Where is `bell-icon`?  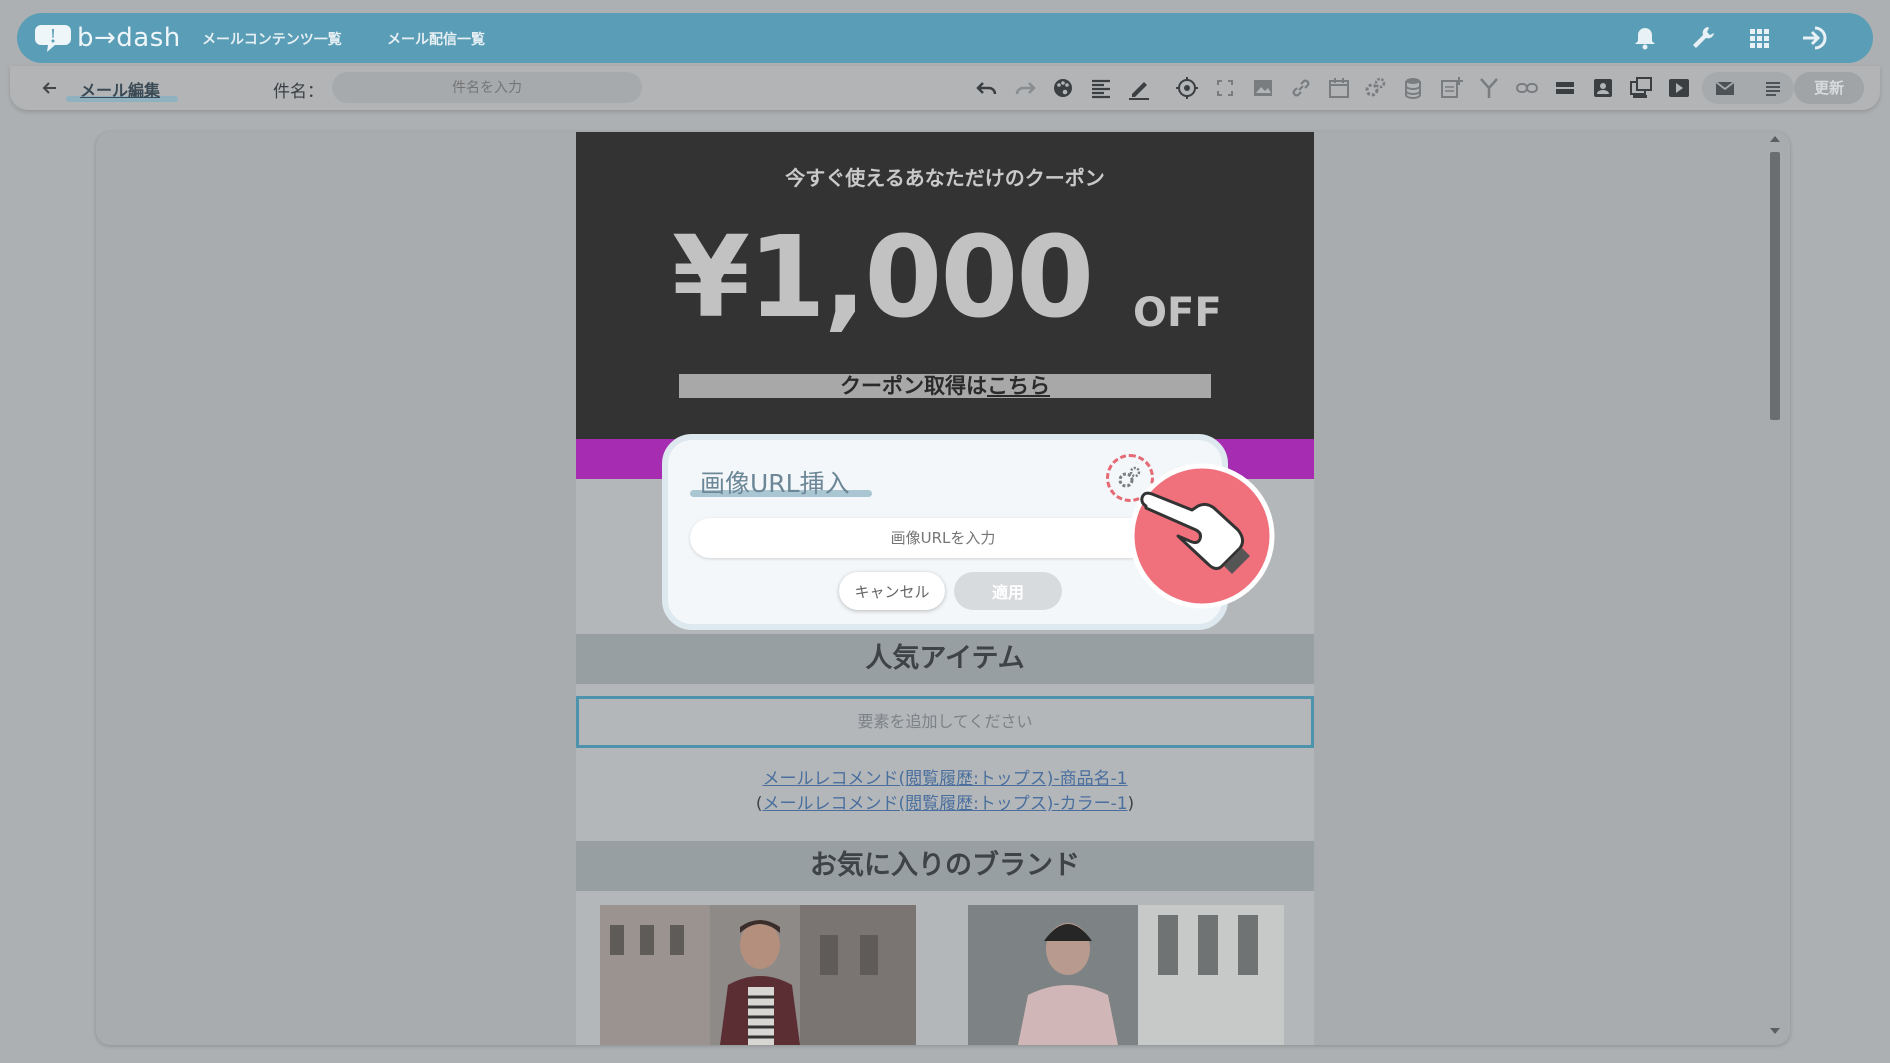 bell-icon is located at coordinates (1645, 38).